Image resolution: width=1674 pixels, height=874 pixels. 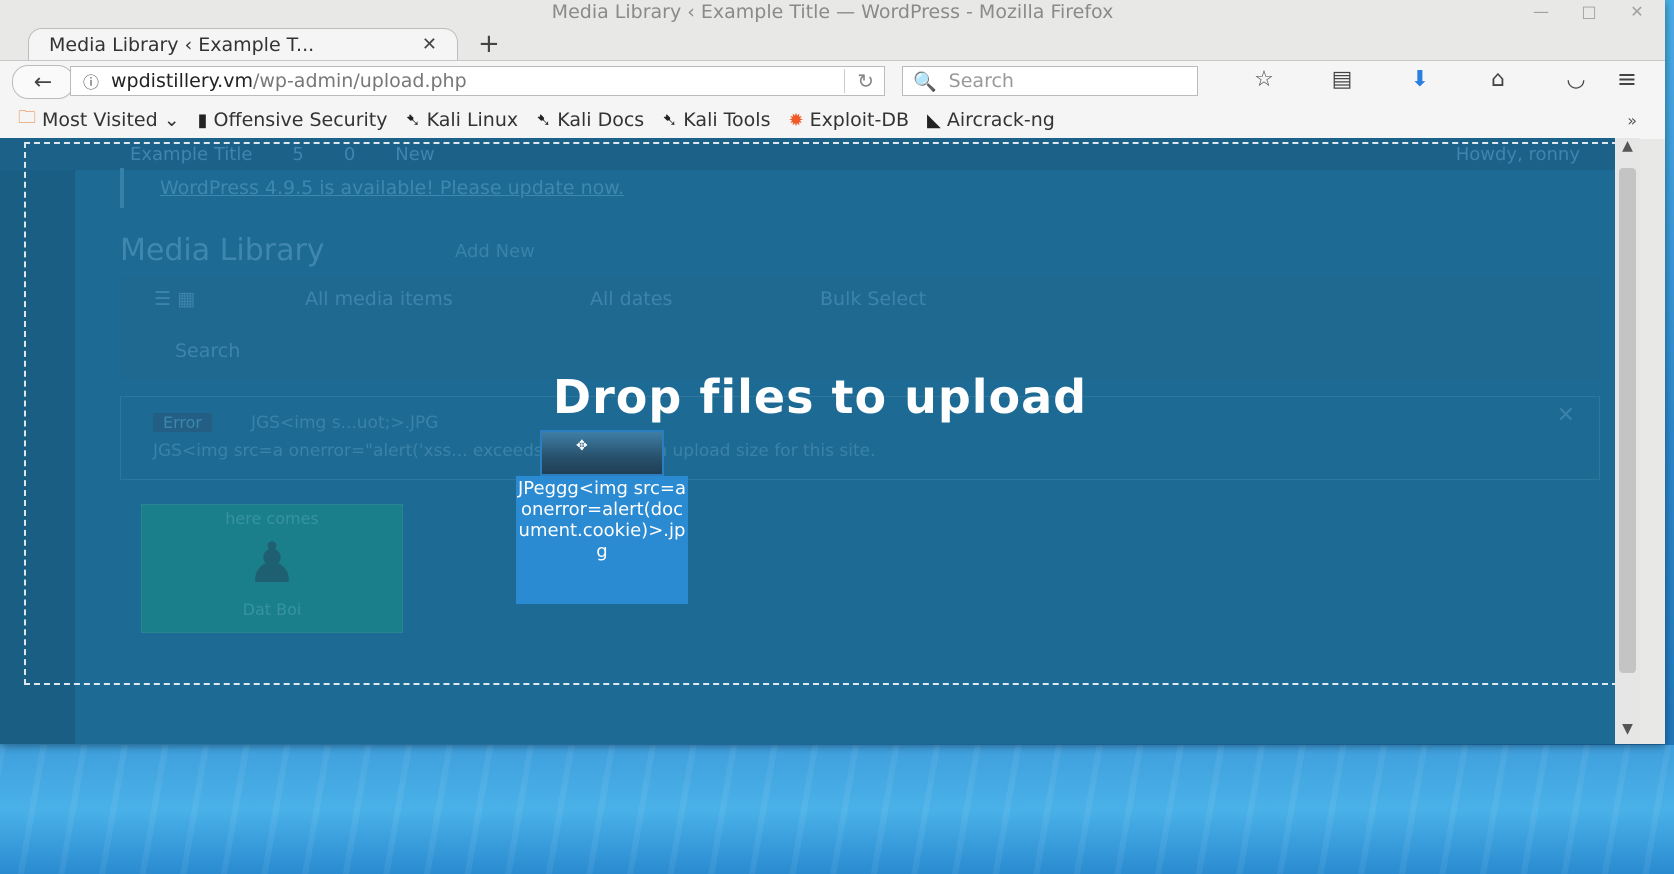 I want to click on url-path: /wp-admin/upload.php, so click(x=359, y=81).